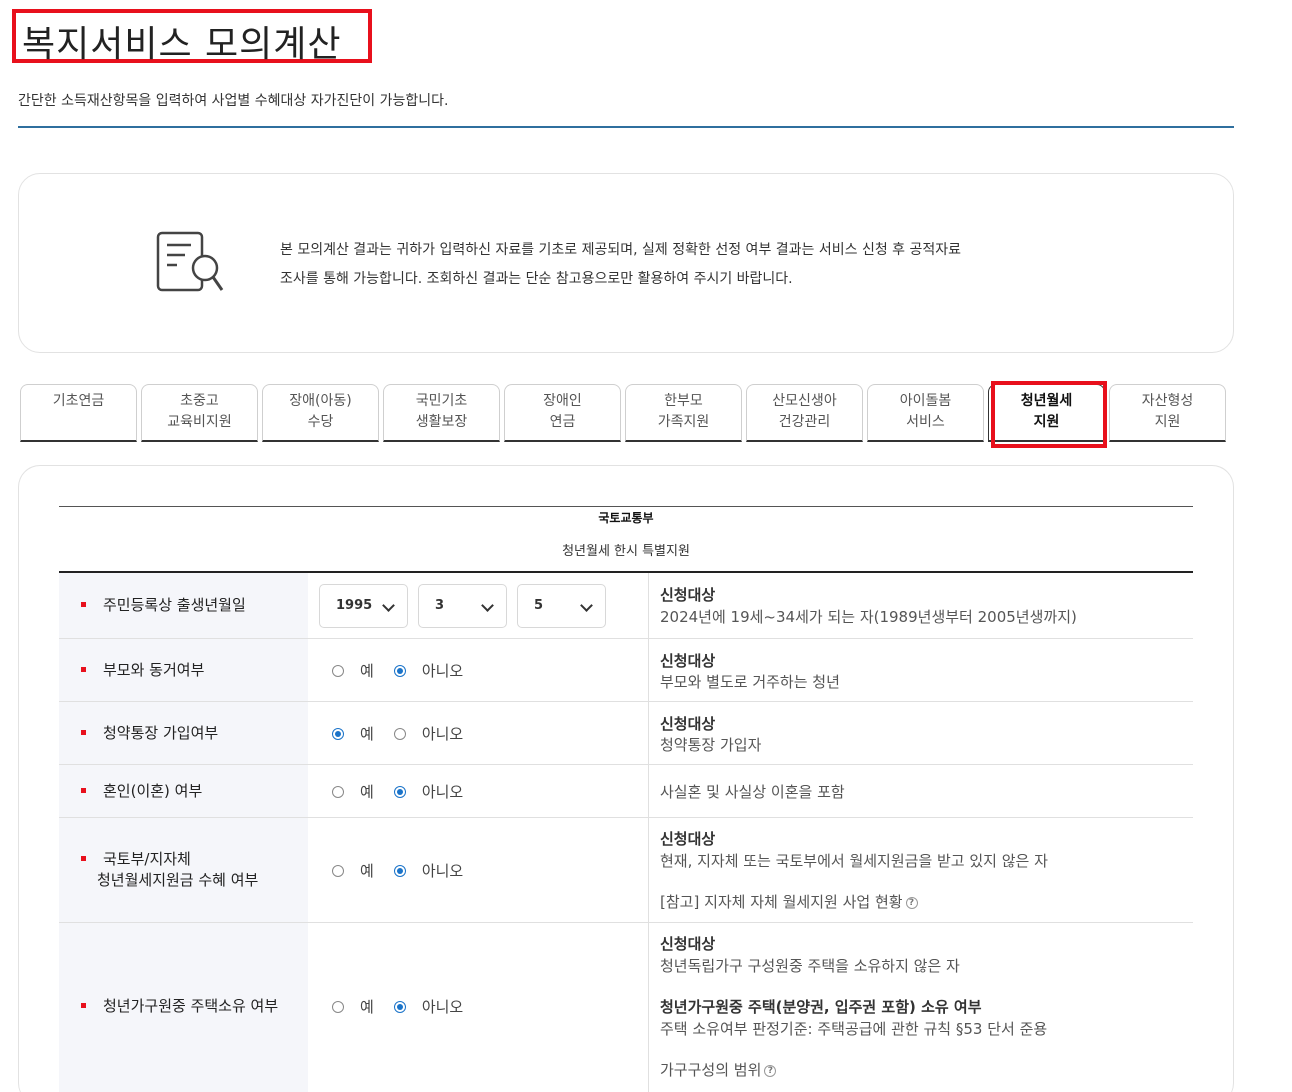 The width and height of the screenshot is (1292, 1092). I want to click on info-desc: 부모와 별도로 거주하는 청년, so click(750, 682).